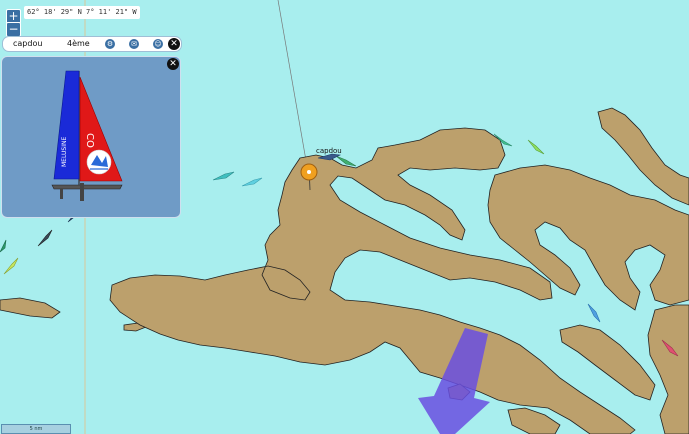 The height and width of the screenshot is (434, 689). Describe the element at coordinates (92, 44) in the screenshot. I see `boat-info-bar: capdou 4ème ⚙ ✉ ☺ ✕` at that location.